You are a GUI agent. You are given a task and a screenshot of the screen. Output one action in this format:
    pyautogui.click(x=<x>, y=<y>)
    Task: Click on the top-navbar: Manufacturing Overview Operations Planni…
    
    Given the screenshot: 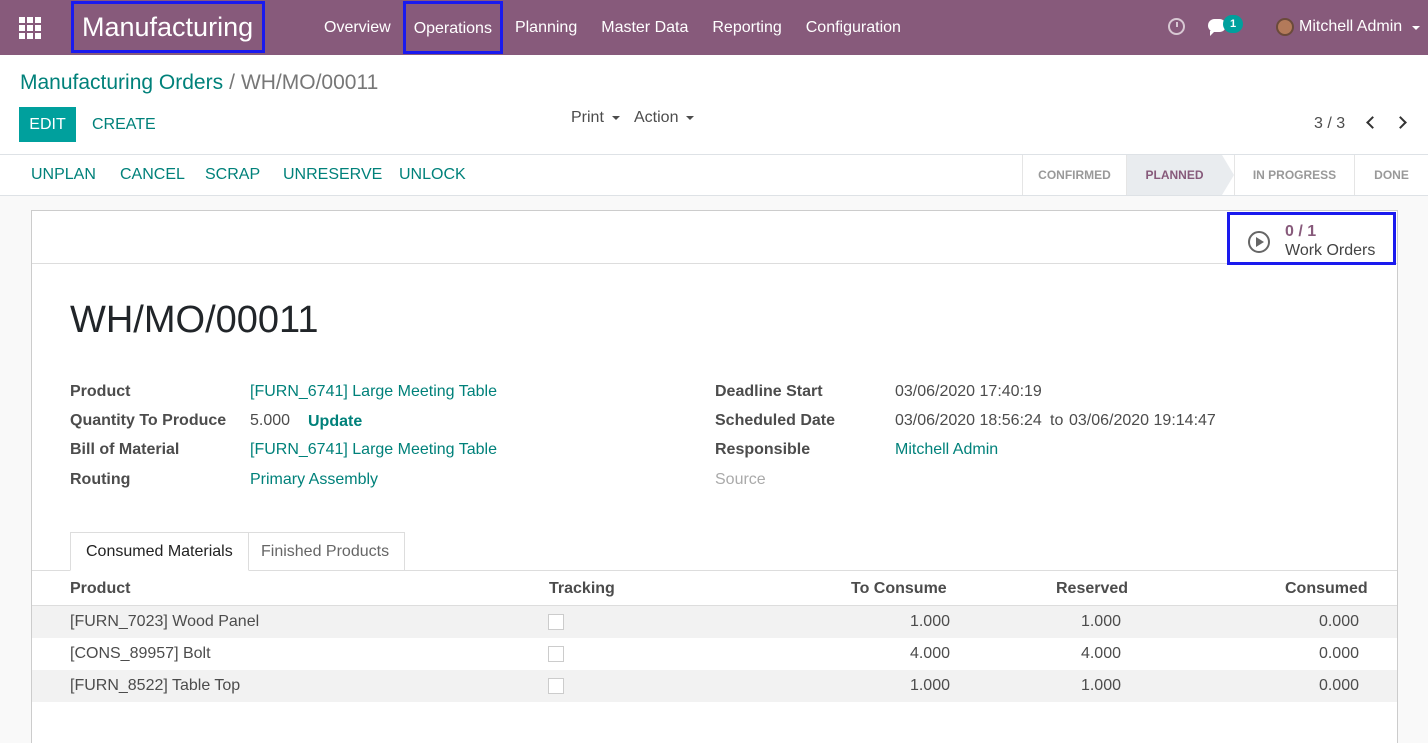 What is the action you would take?
    pyautogui.click(x=714, y=27)
    